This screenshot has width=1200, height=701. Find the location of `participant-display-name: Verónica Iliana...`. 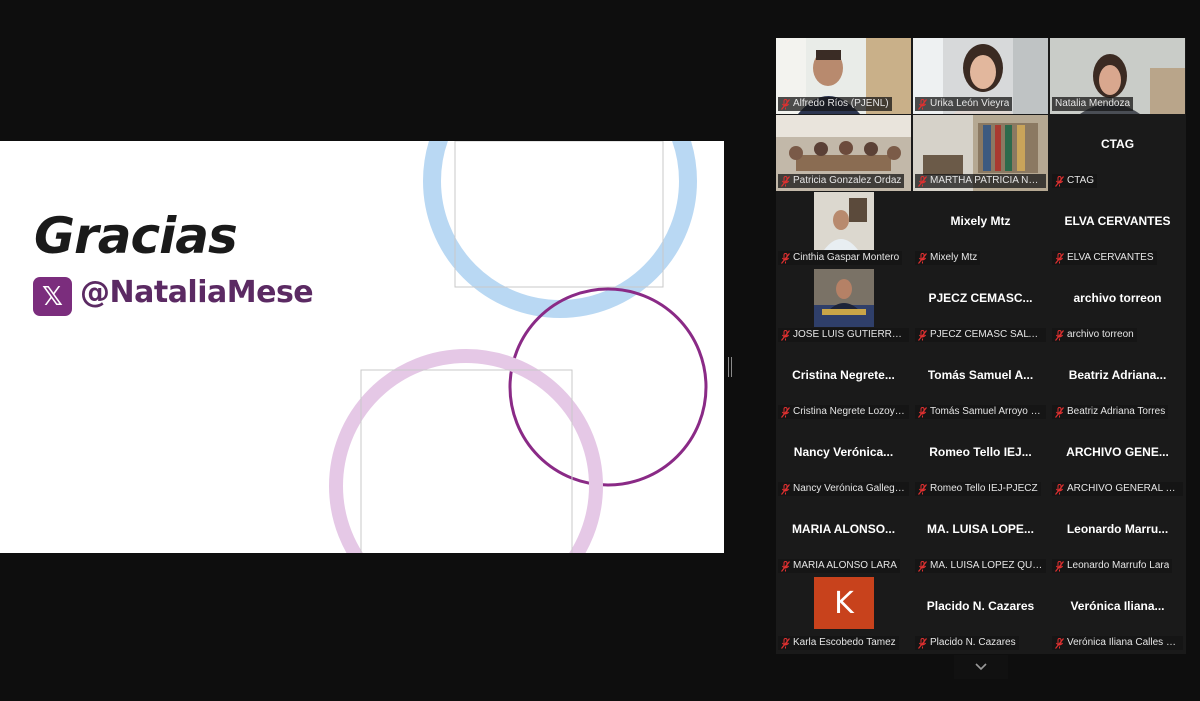

participant-display-name: Verónica Iliana... is located at coordinates (1117, 606).